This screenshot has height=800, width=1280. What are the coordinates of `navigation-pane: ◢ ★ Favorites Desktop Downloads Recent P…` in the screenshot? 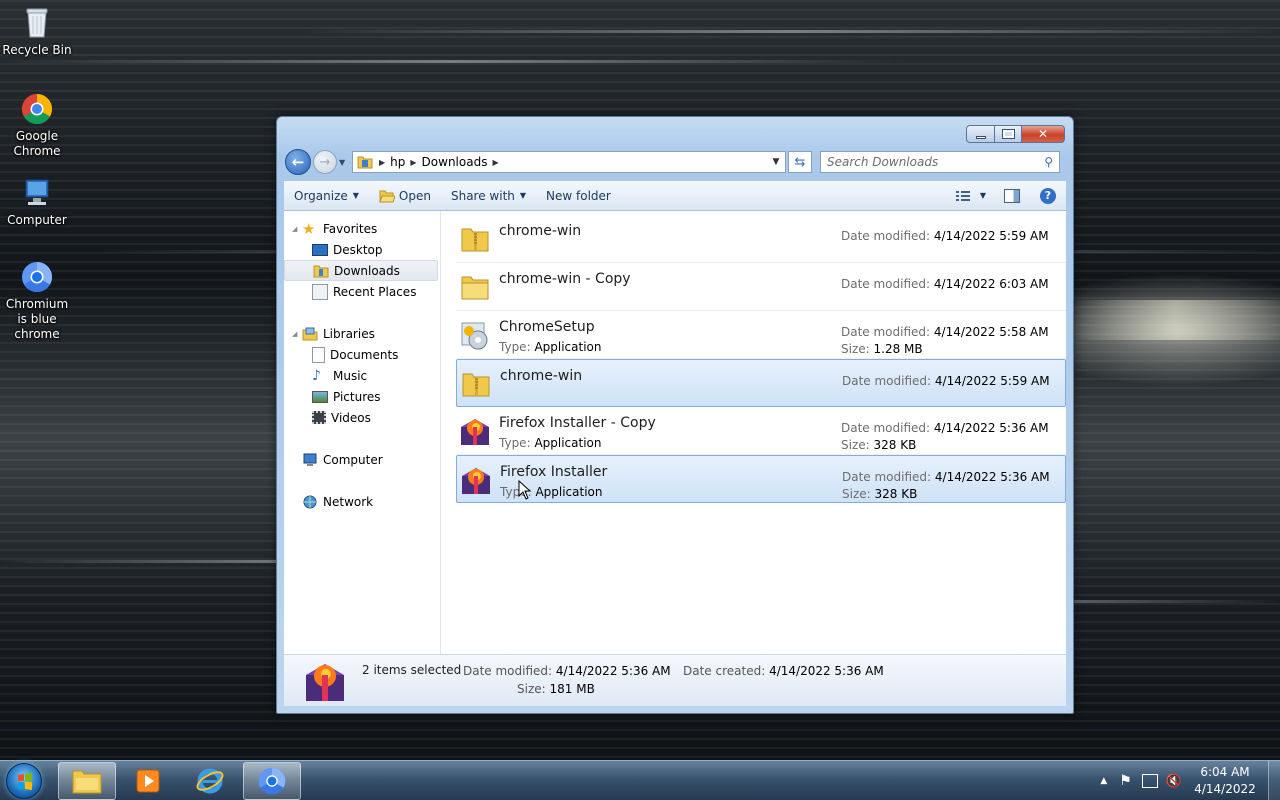 It's located at (362, 432).